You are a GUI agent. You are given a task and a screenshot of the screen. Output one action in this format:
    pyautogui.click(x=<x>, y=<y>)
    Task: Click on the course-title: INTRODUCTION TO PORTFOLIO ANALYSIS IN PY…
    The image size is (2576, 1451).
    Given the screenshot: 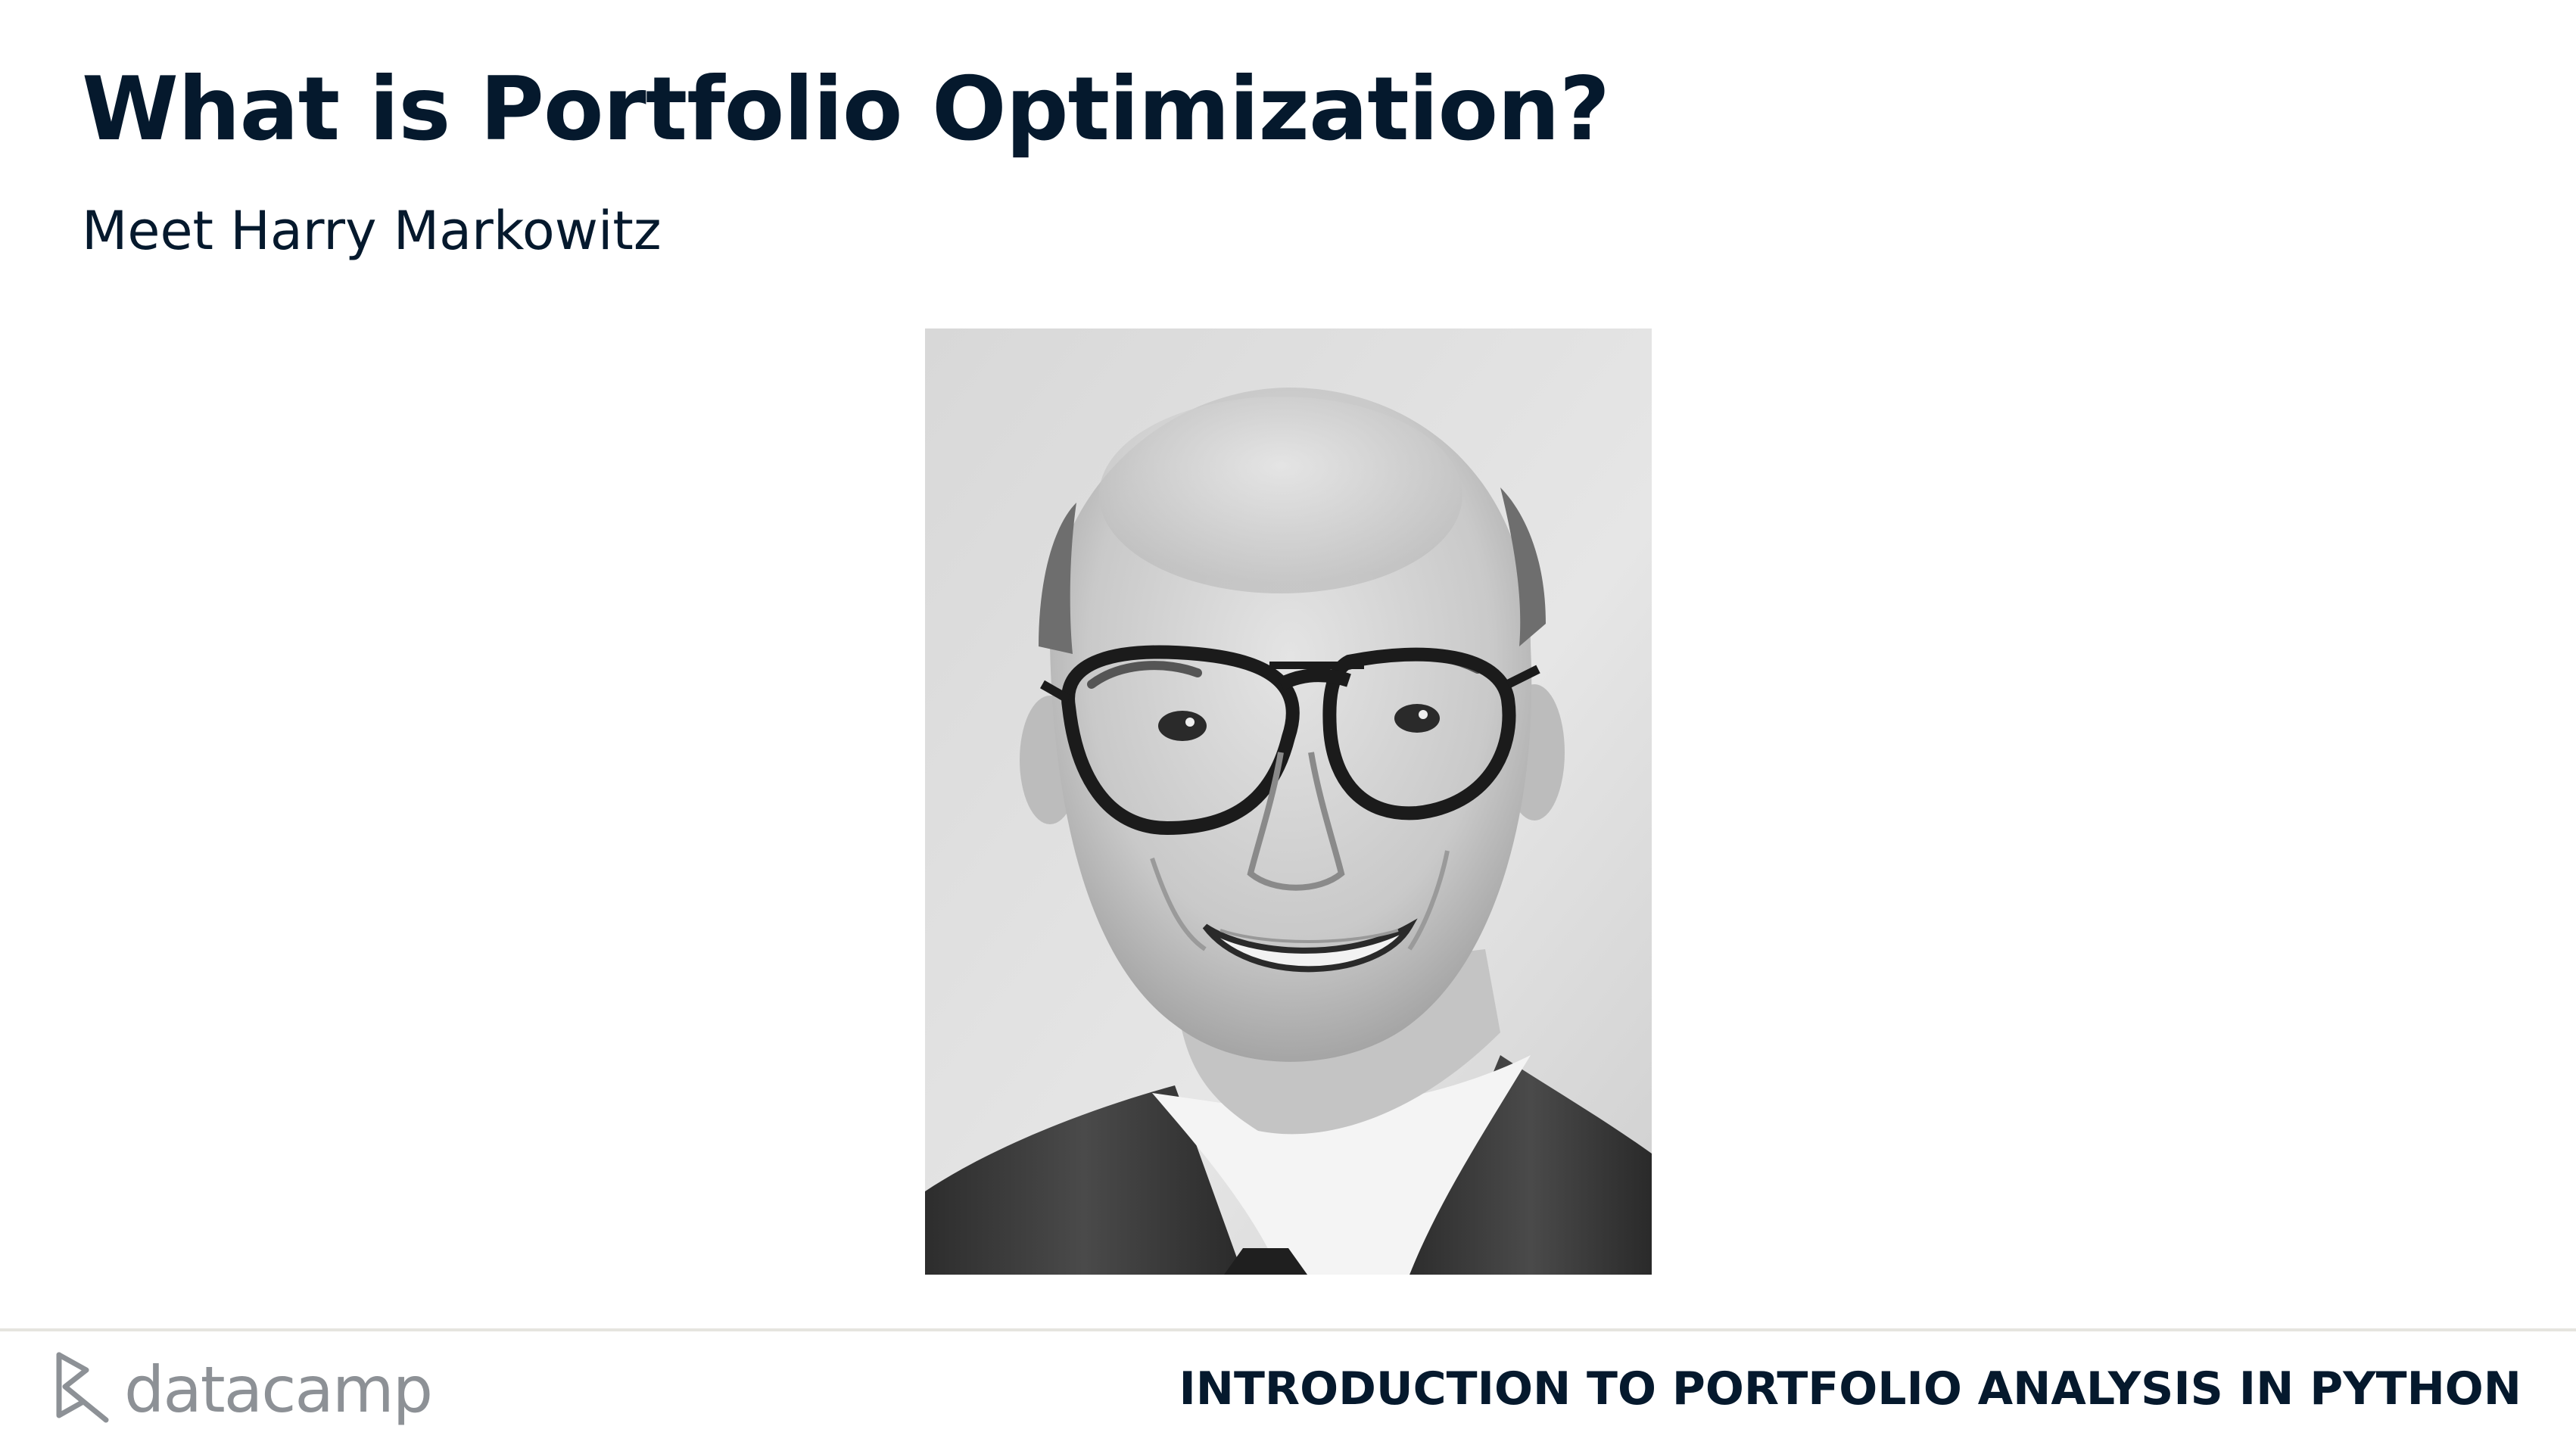 What is the action you would take?
    pyautogui.click(x=1850, y=1388)
    